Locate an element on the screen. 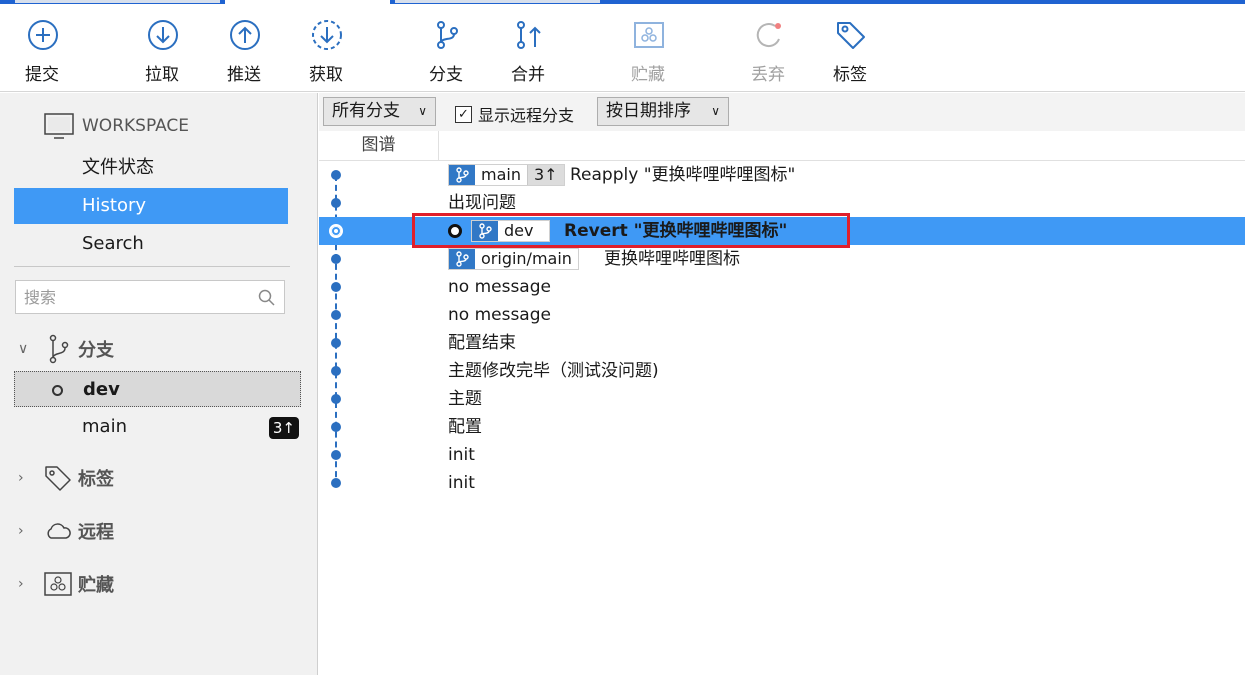 The height and width of the screenshot is (675, 1245). branch-label: 分支 is located at coordinates (446, 75).